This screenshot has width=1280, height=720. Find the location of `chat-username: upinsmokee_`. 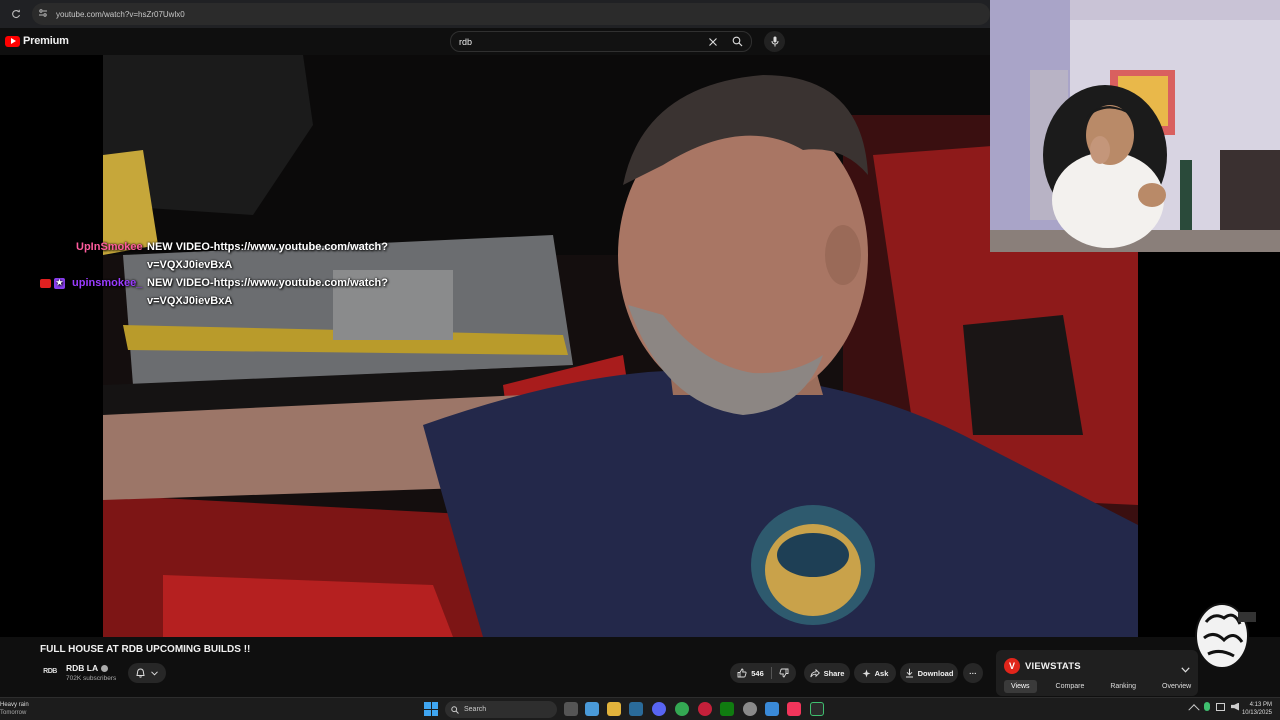

chat-username: upinsmokee_ is located at coordinates (107, 283).